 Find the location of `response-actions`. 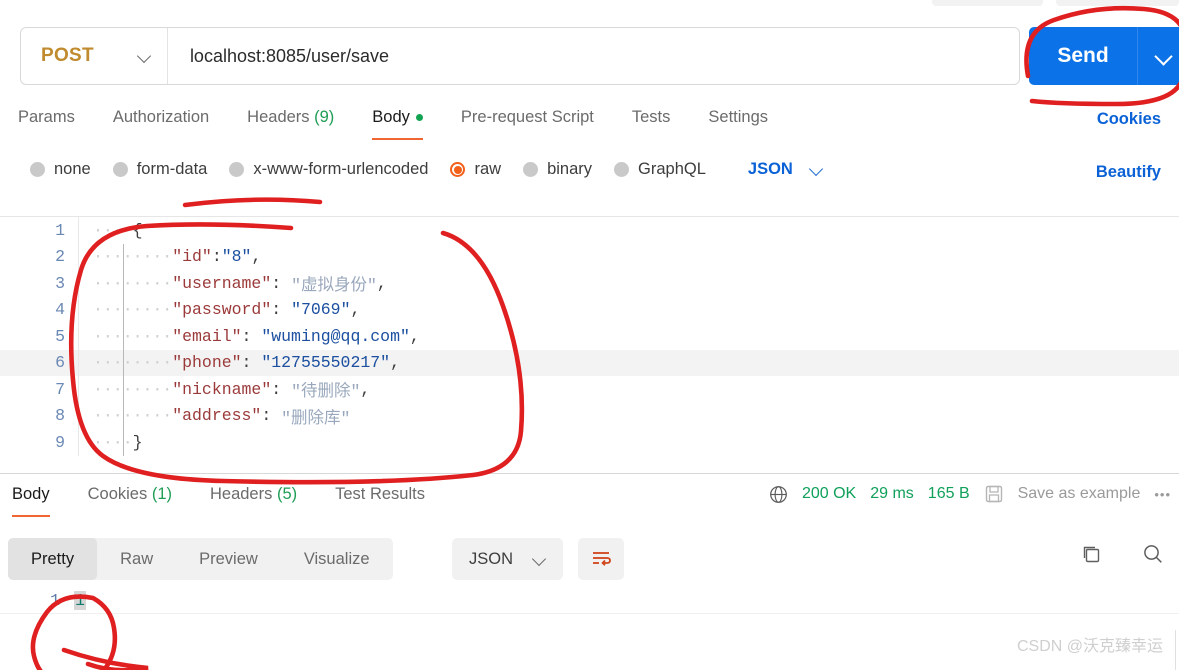

response-actions is located at coordinates (1122, 554).